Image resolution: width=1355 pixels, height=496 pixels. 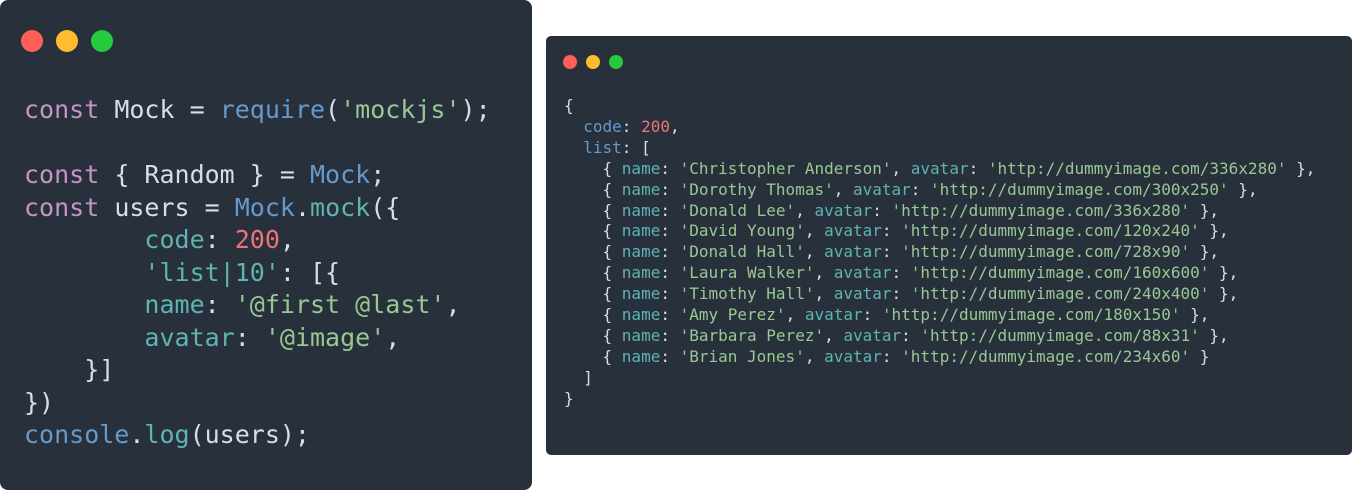 What do you see at coordinates (212, 272) in the screenshot?
I see `code-token: 'list|10'` at bounding box center [212, 272].